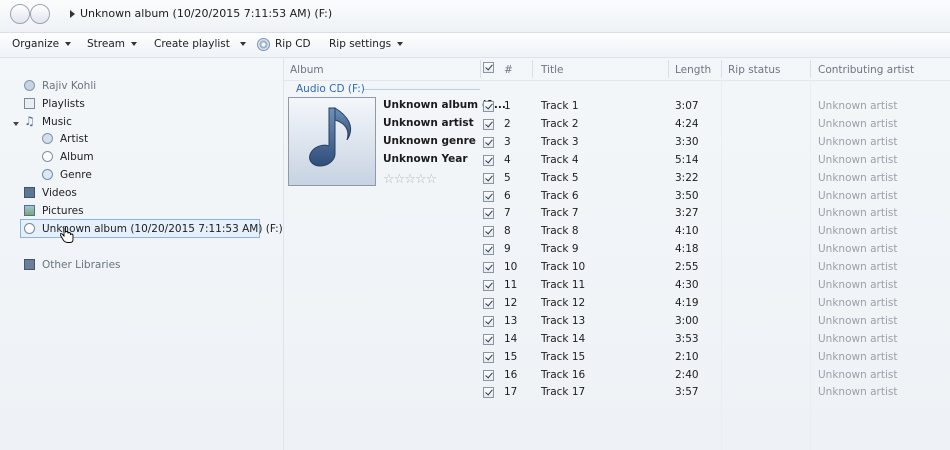 This screenshot has height=450, width=950. I want to click on track-row: 17 Track 17 3:57 Unknown artist, so click(715, 394).